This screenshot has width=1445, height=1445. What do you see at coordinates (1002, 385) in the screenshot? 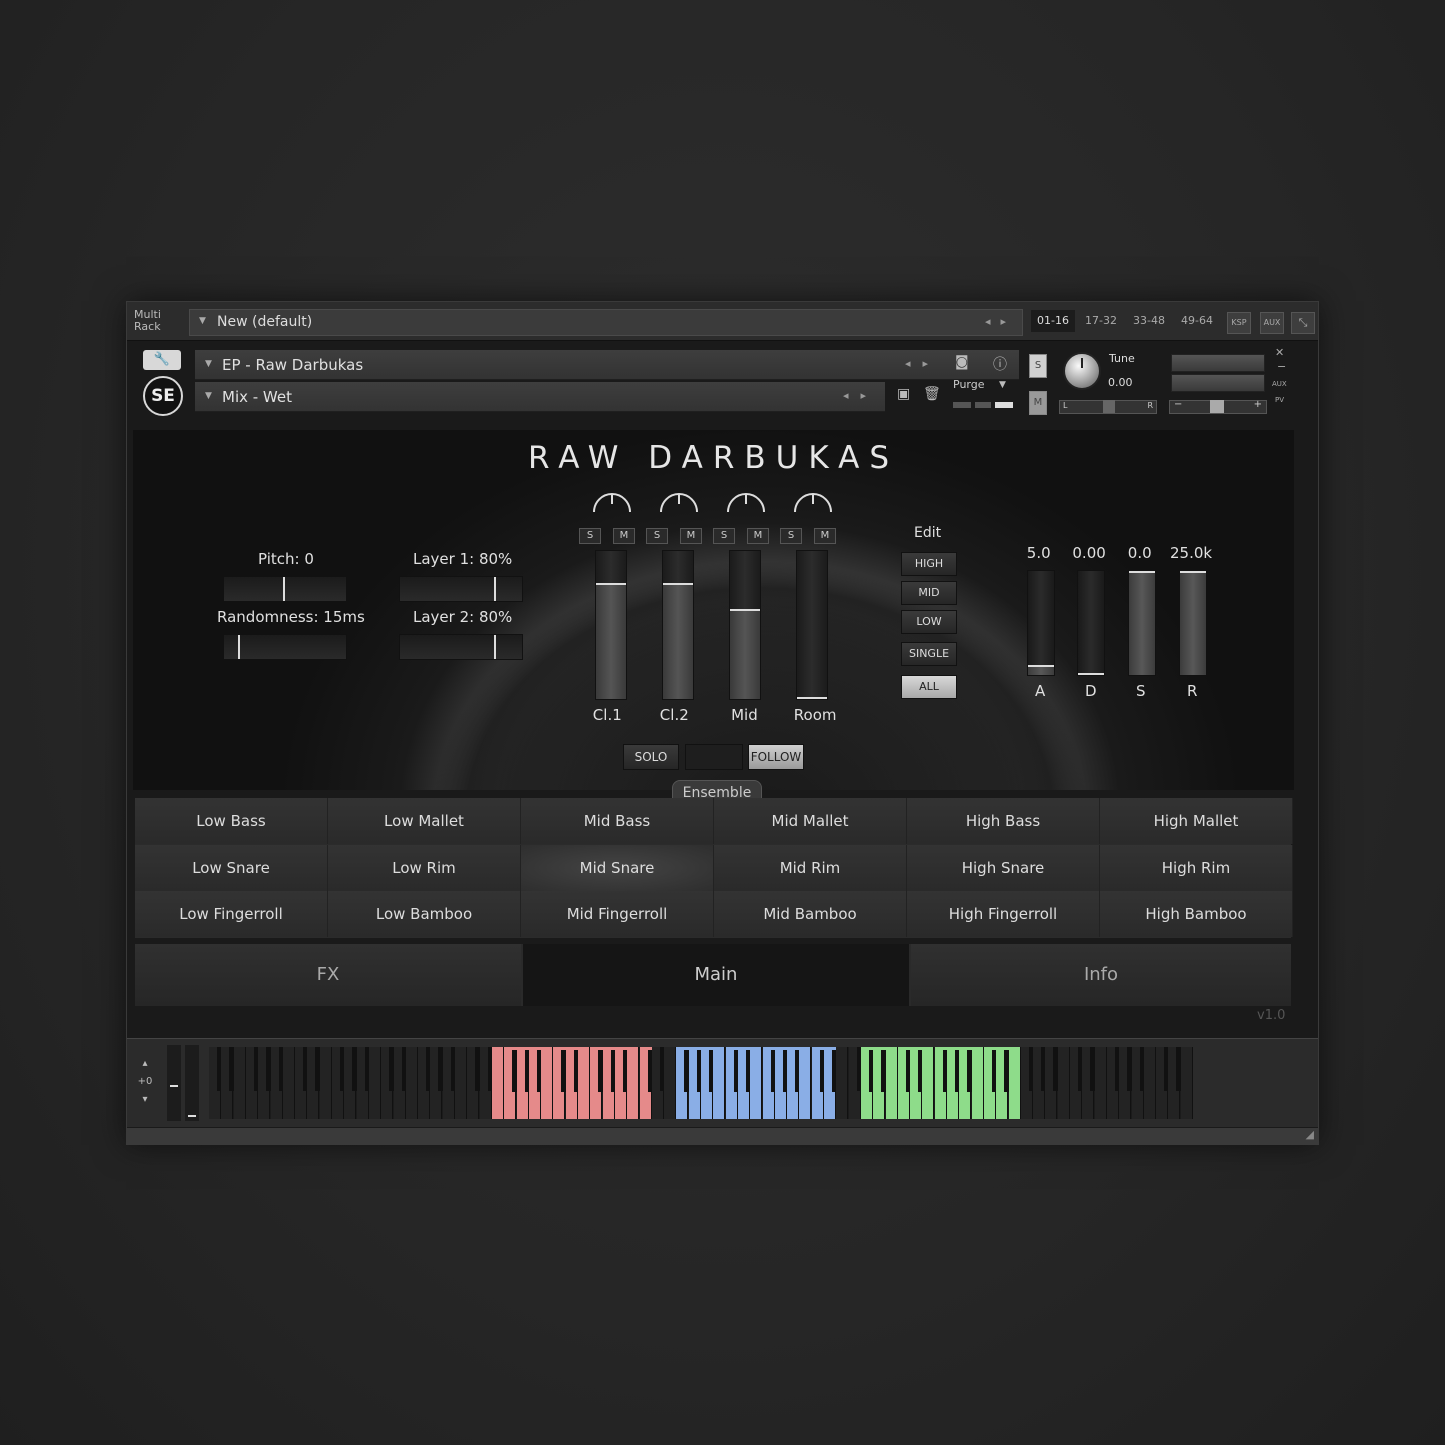
I see `purge-dropdown-icon: ▼` at bounding box center [1002, 385].